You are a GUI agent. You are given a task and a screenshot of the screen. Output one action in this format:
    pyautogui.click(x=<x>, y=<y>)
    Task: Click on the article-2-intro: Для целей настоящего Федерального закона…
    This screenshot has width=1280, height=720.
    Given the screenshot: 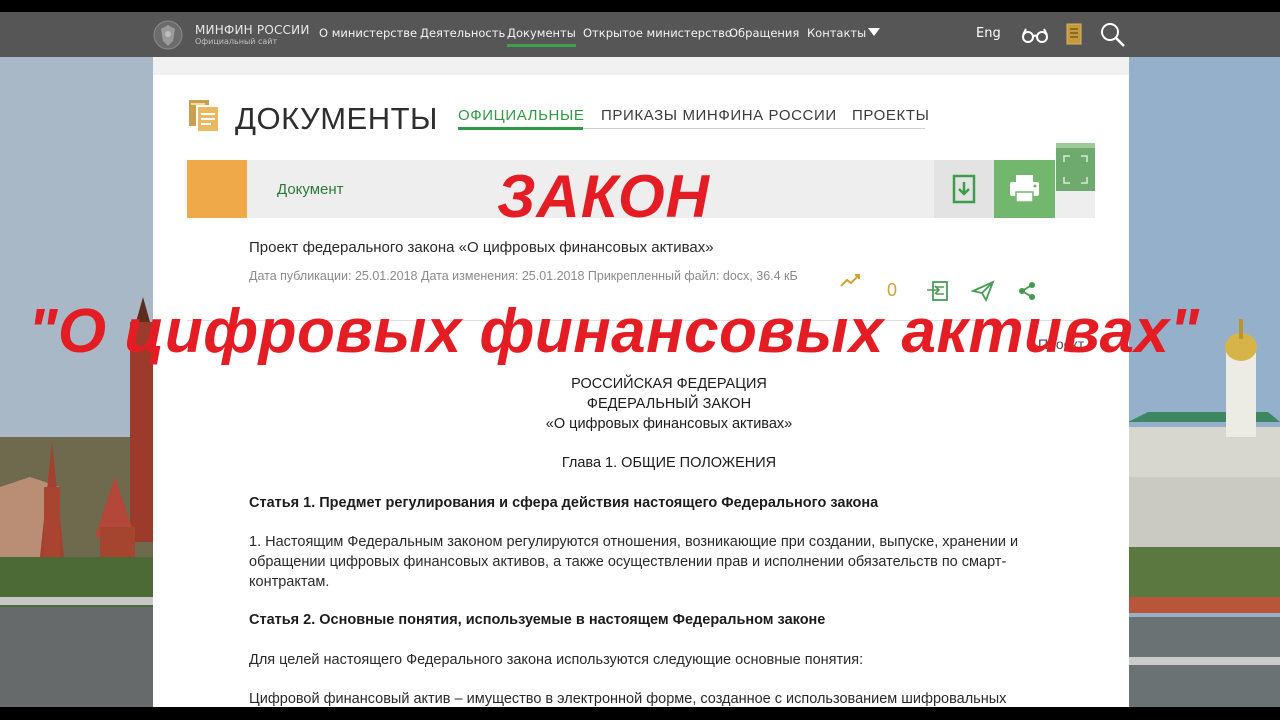 What is the action you would take?
    pyautogui.click(x=556, y=660)
    